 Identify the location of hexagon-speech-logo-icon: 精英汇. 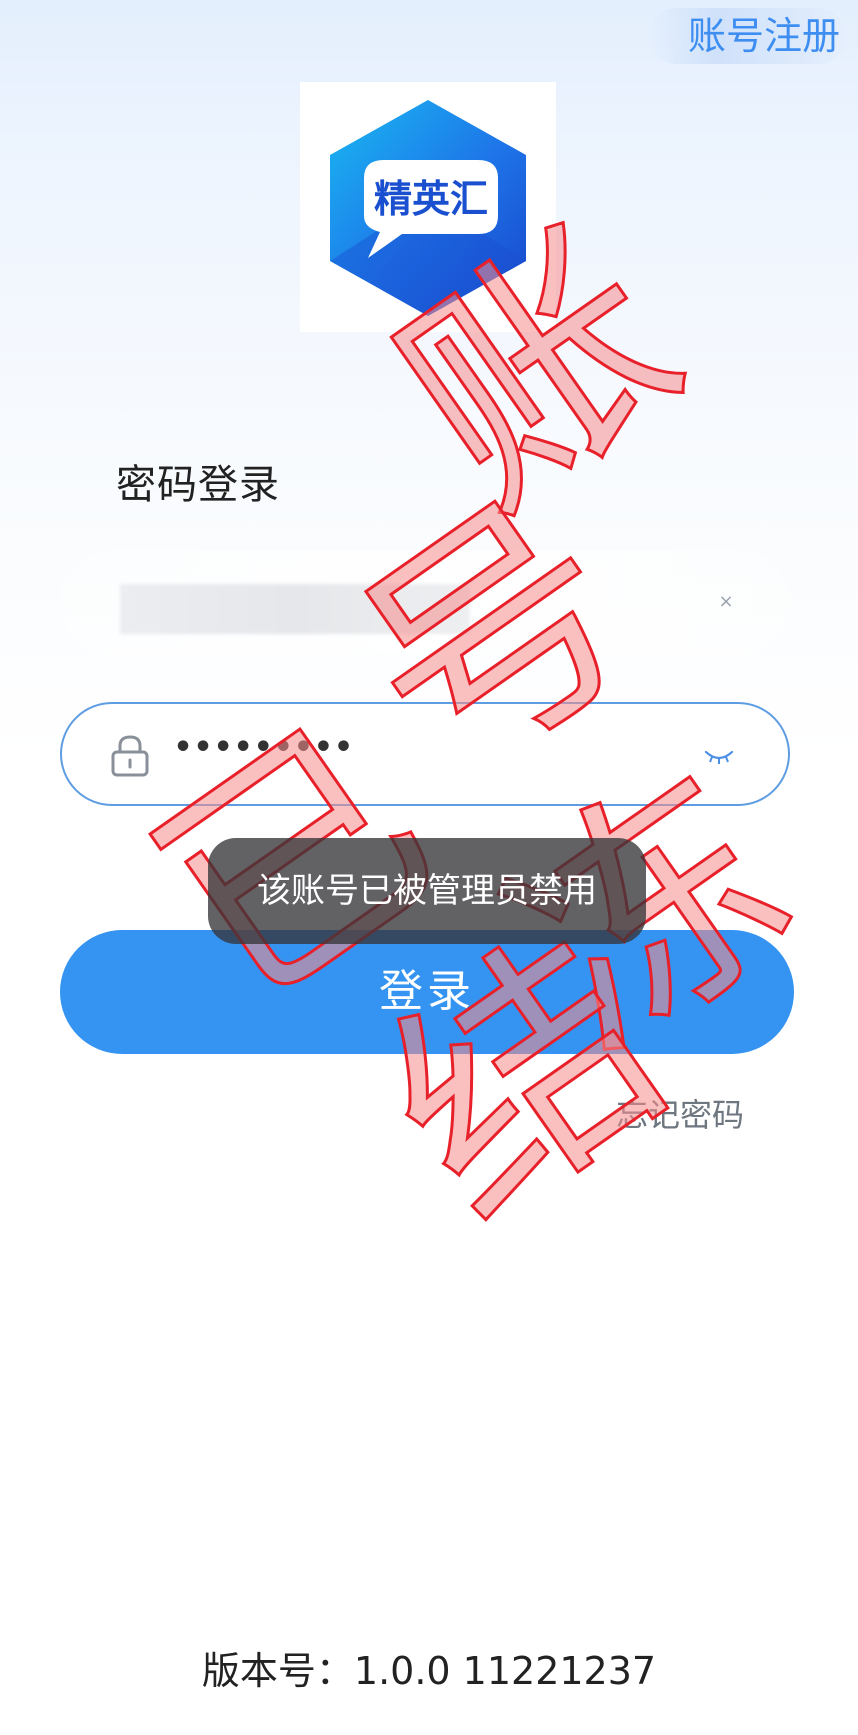
(428, 208).